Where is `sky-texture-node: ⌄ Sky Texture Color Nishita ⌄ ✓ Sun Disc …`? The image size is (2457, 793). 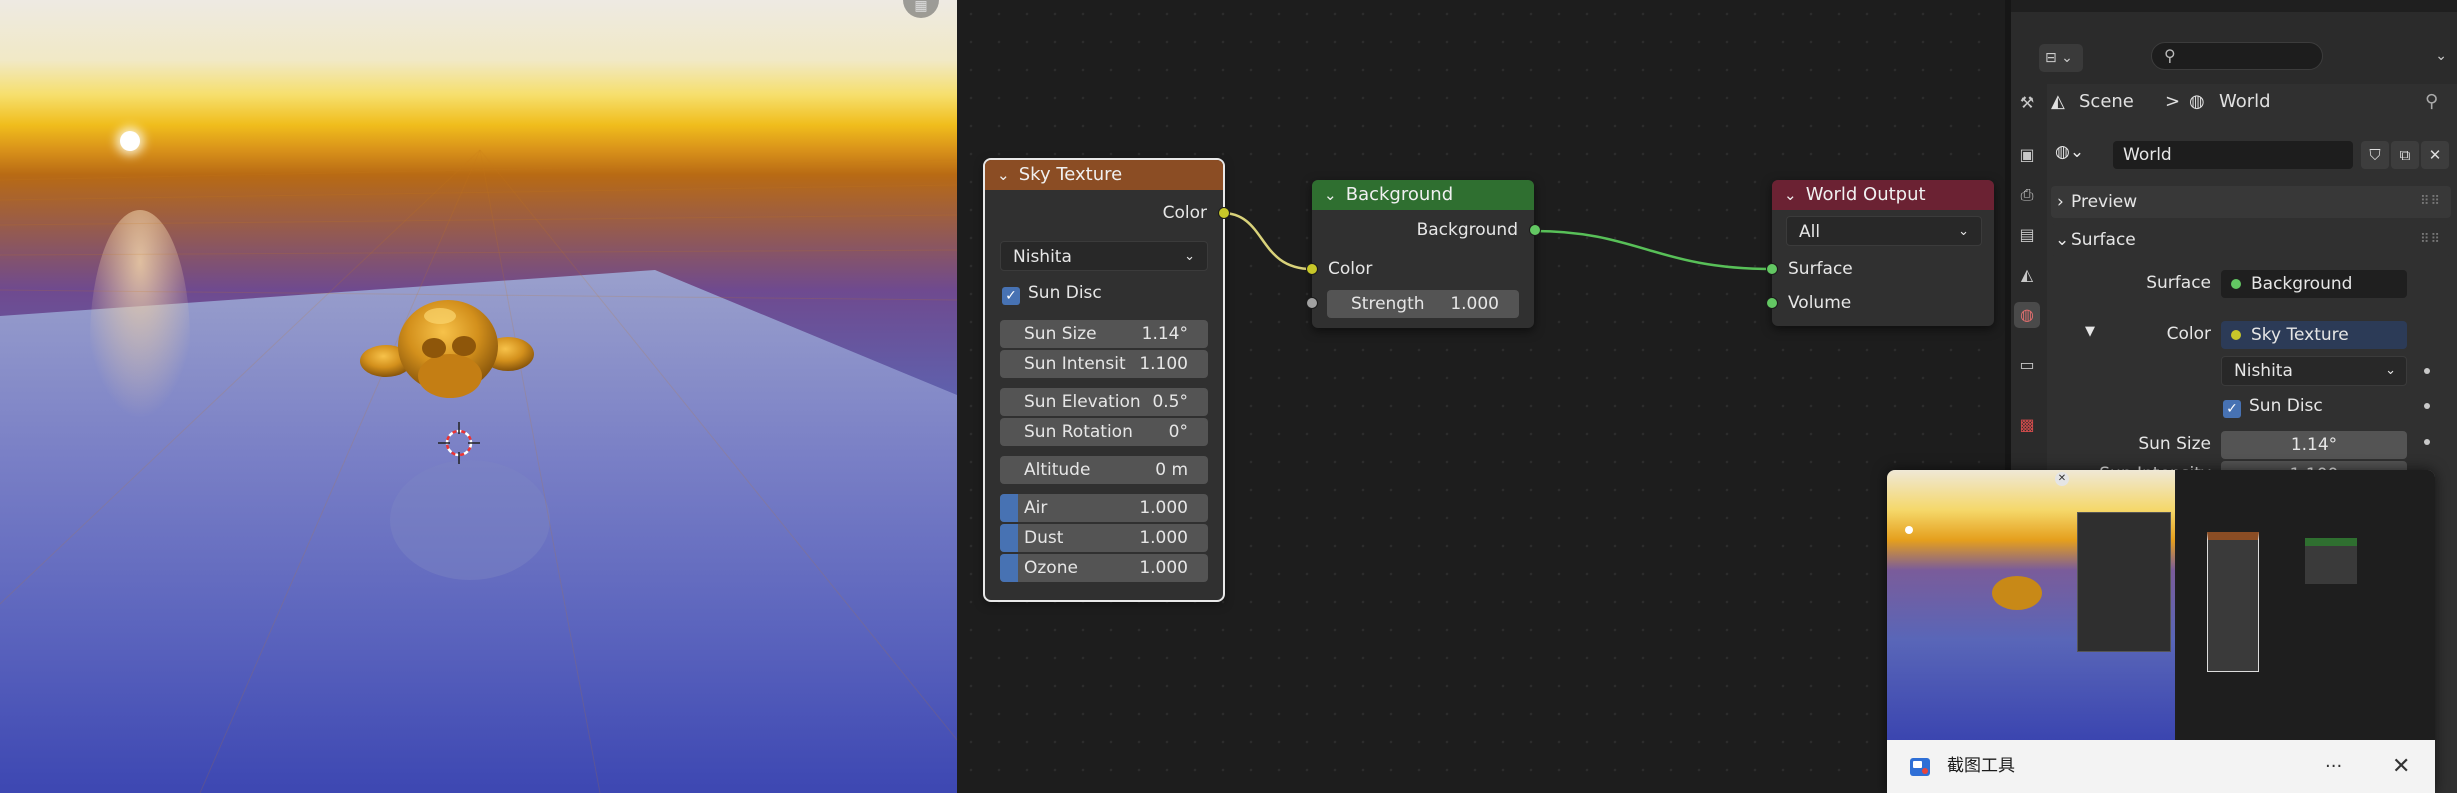 sky-texture-node: ⌄ Sky Texture Color Nishita ⌄ ✓ Sun Disc … is located at coordinates (1106, 380).